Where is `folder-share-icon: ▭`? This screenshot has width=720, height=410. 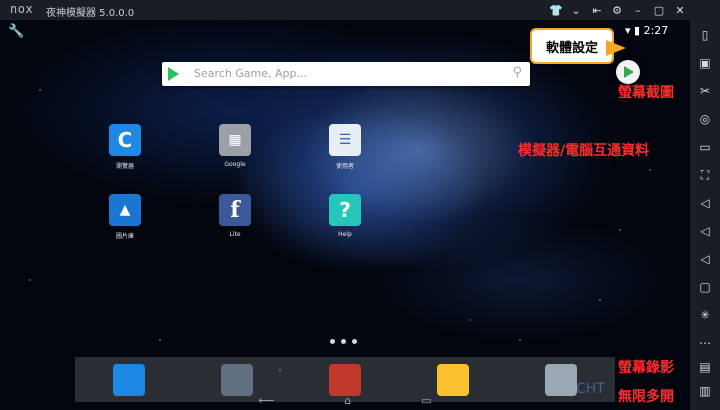 folder-share-icon: ▭ is located at coordinates (705, 147).